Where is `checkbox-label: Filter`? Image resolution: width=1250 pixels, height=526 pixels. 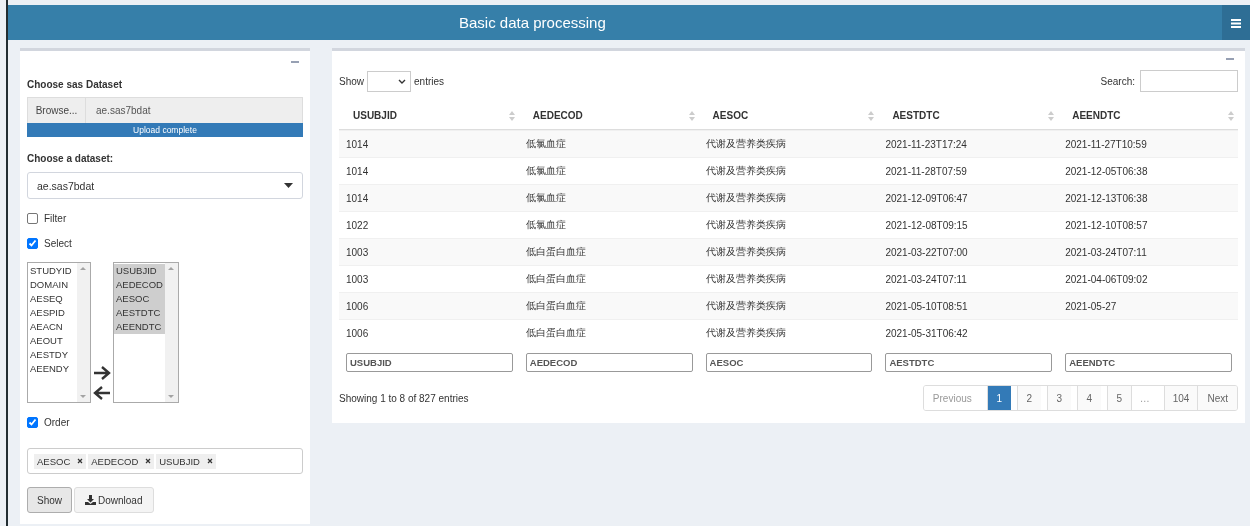 checkbox-label: Filter is located at coordinates (55, 218).